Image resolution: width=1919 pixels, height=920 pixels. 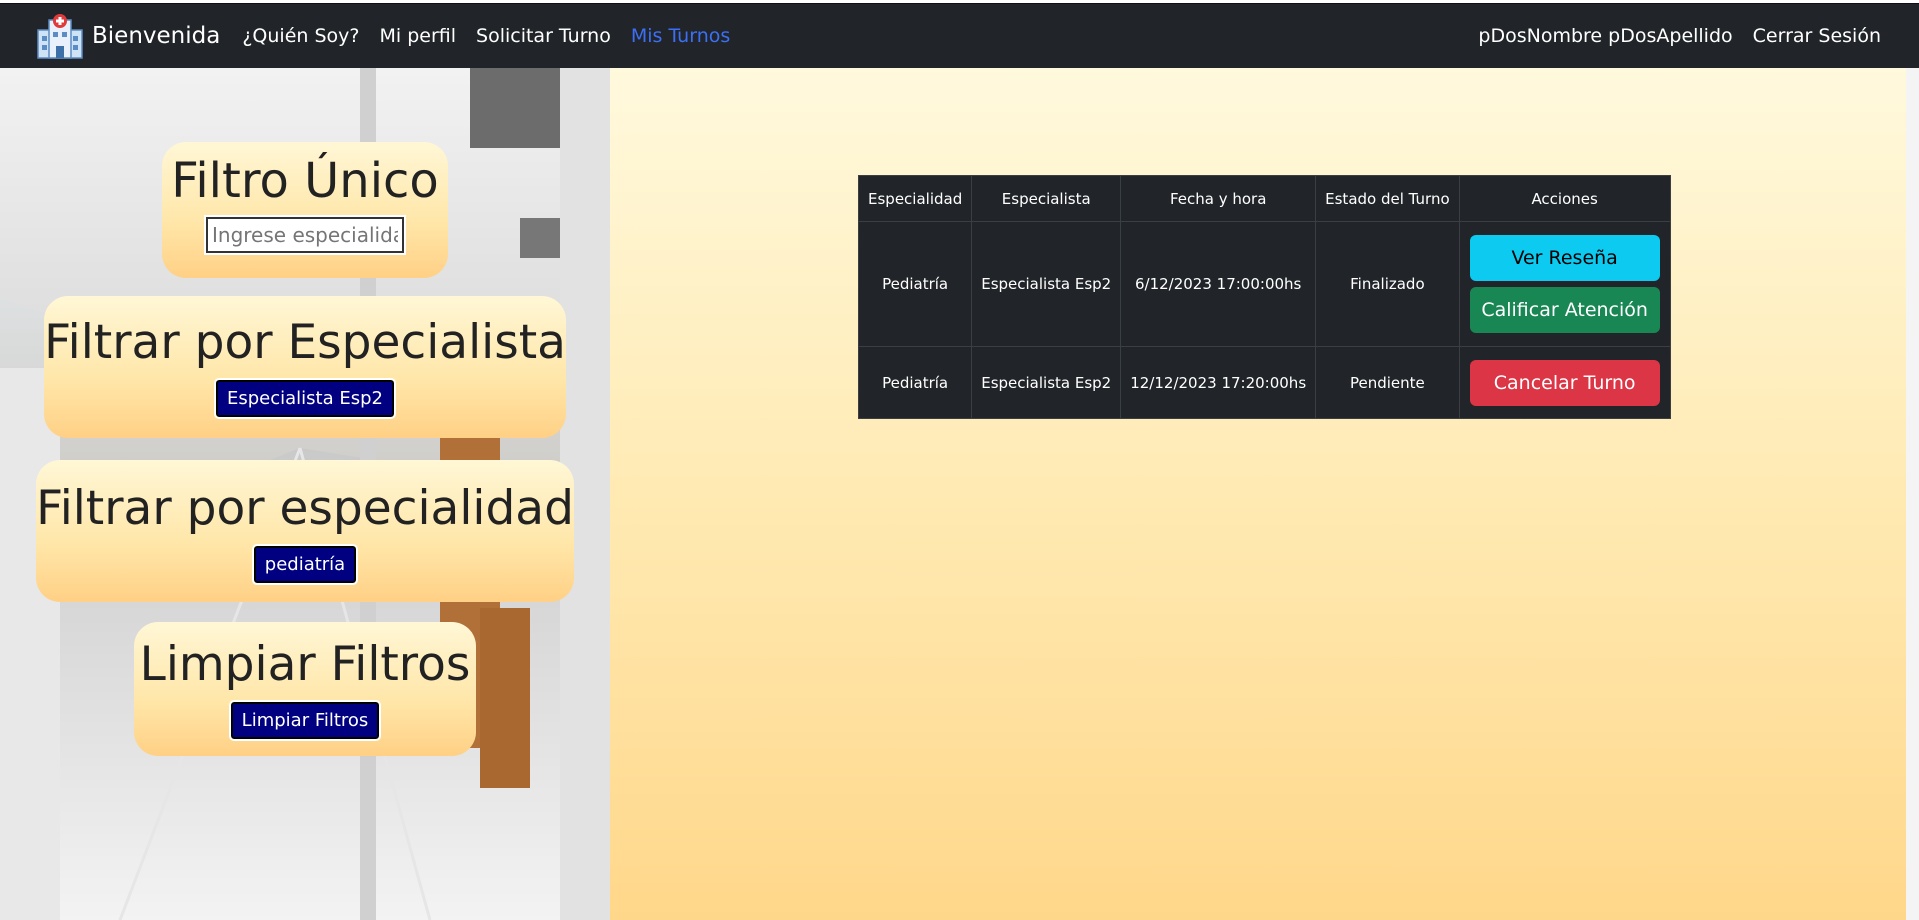 I want to click on nav-link-mi-perfil: Mi perfil, so click(x=417, y=36).